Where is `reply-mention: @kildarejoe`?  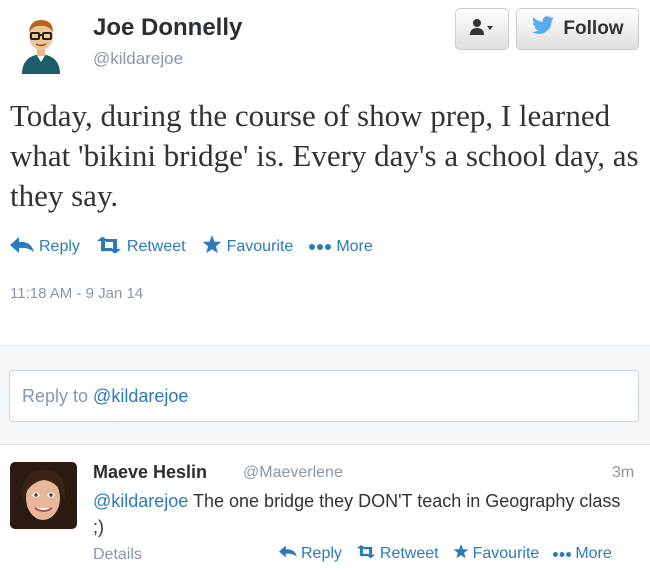 reply-mention: @kildarejoe is located at coordinates (141, 395).